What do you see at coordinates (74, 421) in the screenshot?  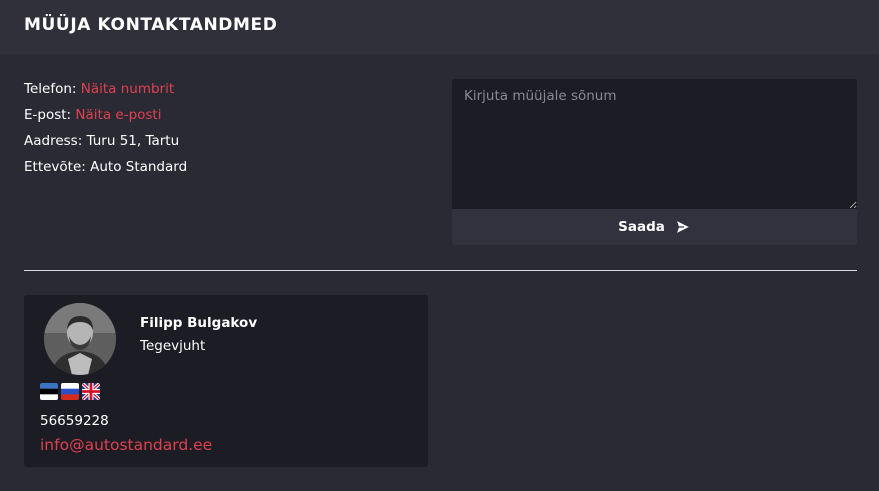 I see `seller-phone: 56659228` at bounding box center [74, 421].